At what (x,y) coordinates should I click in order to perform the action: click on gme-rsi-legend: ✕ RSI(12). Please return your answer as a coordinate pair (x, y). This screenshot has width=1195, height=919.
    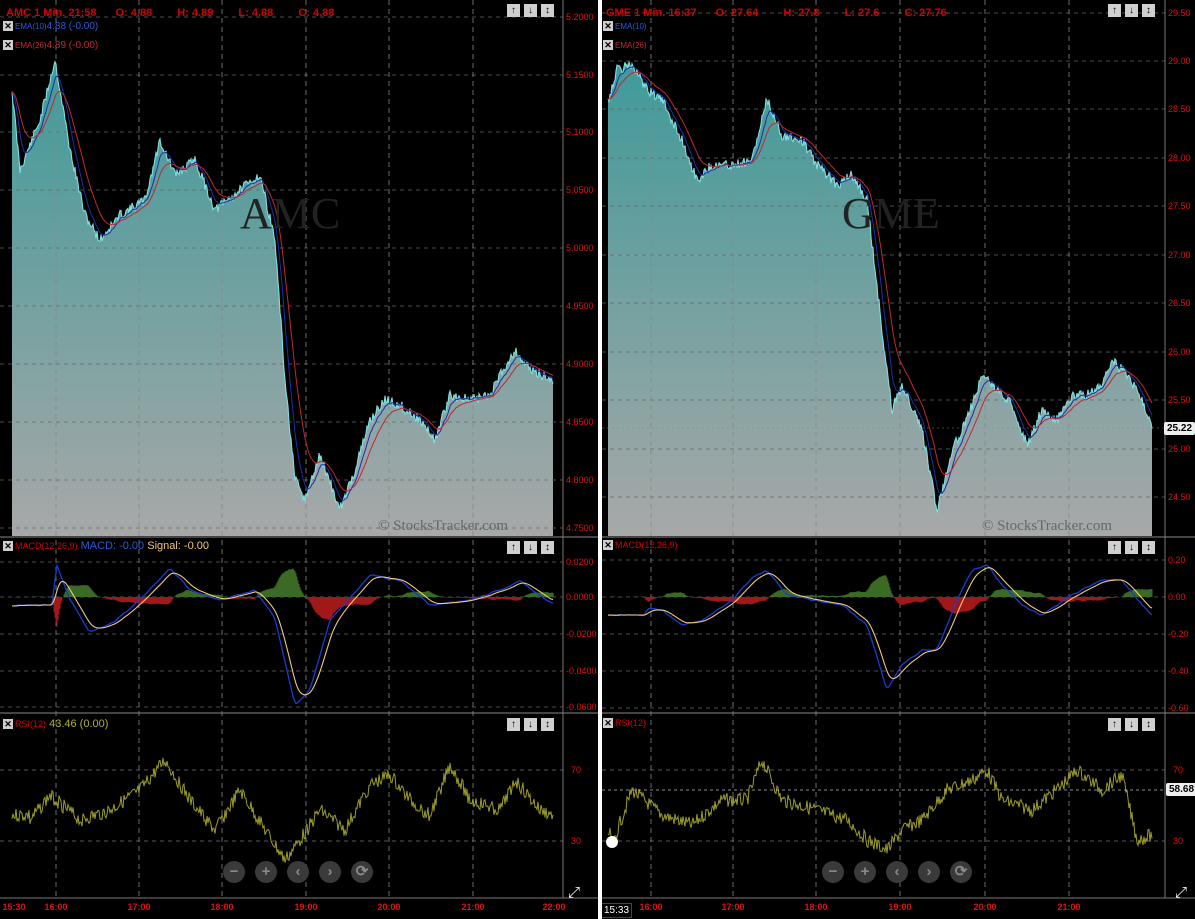
    Looking at the image, I should click on (624, 723).